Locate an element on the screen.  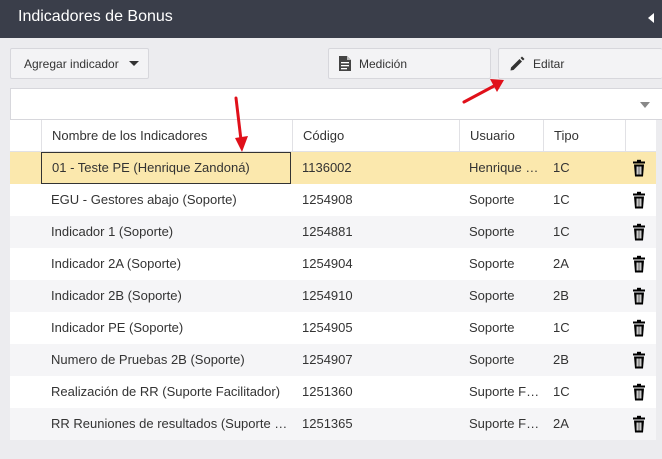
row-name: 01 - Teste PE (Henrique Zandoná) is located at coordinates (166, 168).